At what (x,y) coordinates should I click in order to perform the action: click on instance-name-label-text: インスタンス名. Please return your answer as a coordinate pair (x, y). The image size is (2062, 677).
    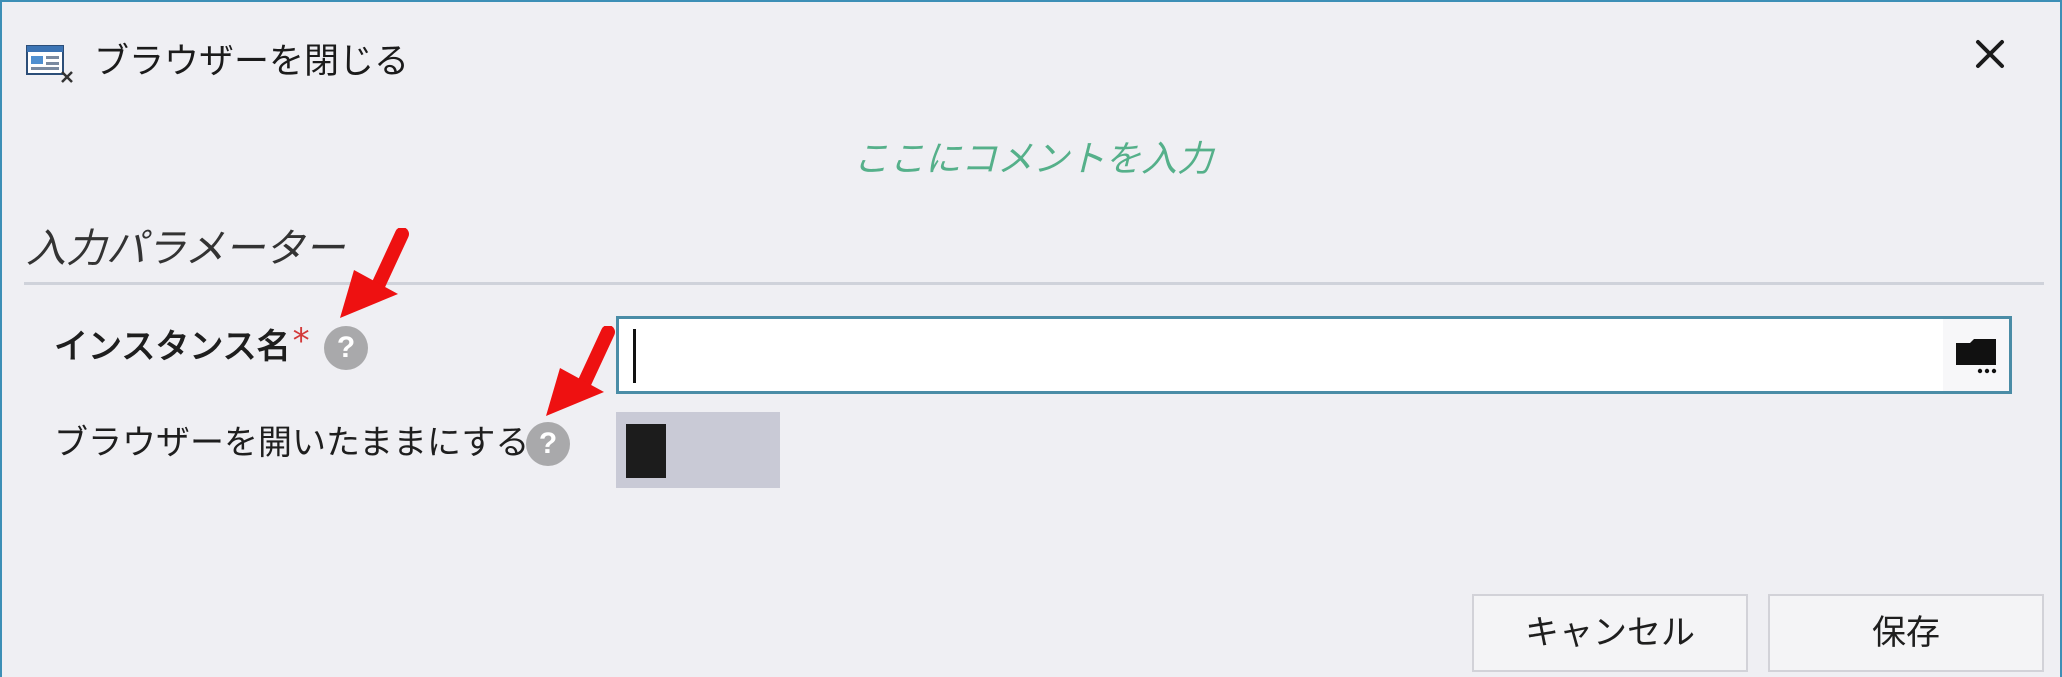
    Looking at the image, I should click on (172, 347).